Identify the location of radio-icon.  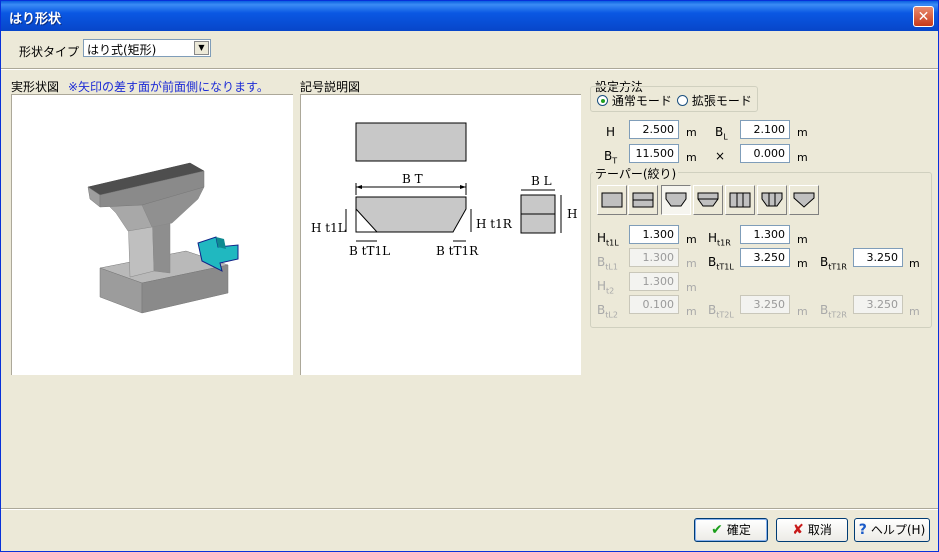
(682, 100).